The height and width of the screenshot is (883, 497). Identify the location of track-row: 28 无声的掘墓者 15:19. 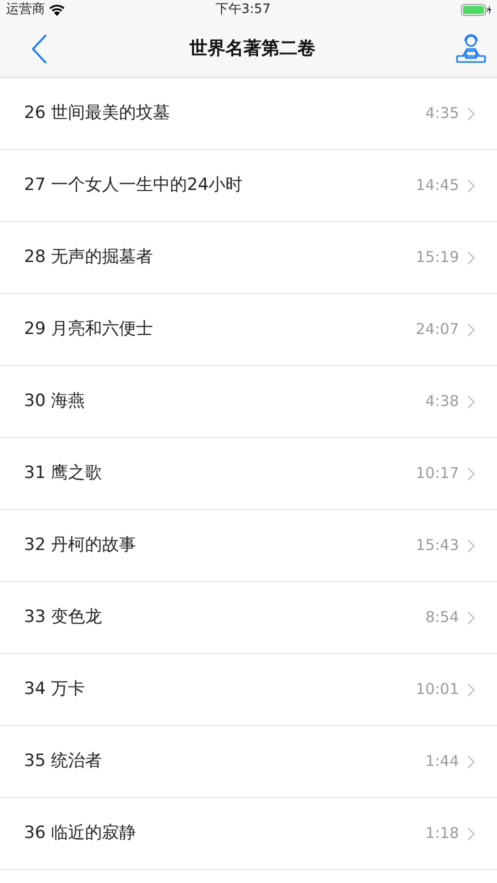
(248, 258).